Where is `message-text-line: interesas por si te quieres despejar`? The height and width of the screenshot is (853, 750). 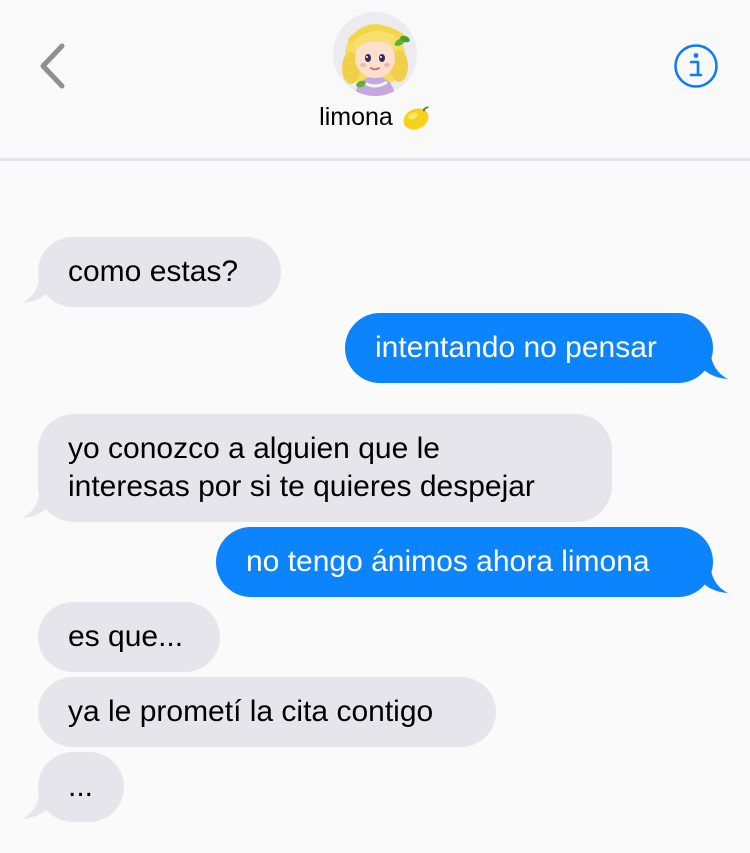
message-text-line: interesas por si te quieres despejar is located at coordinates (301, 486).